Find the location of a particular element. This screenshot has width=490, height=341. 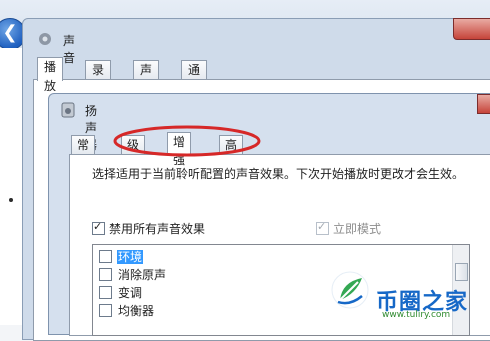

tab-playback: 播放 is located at coordinates (50, 75).